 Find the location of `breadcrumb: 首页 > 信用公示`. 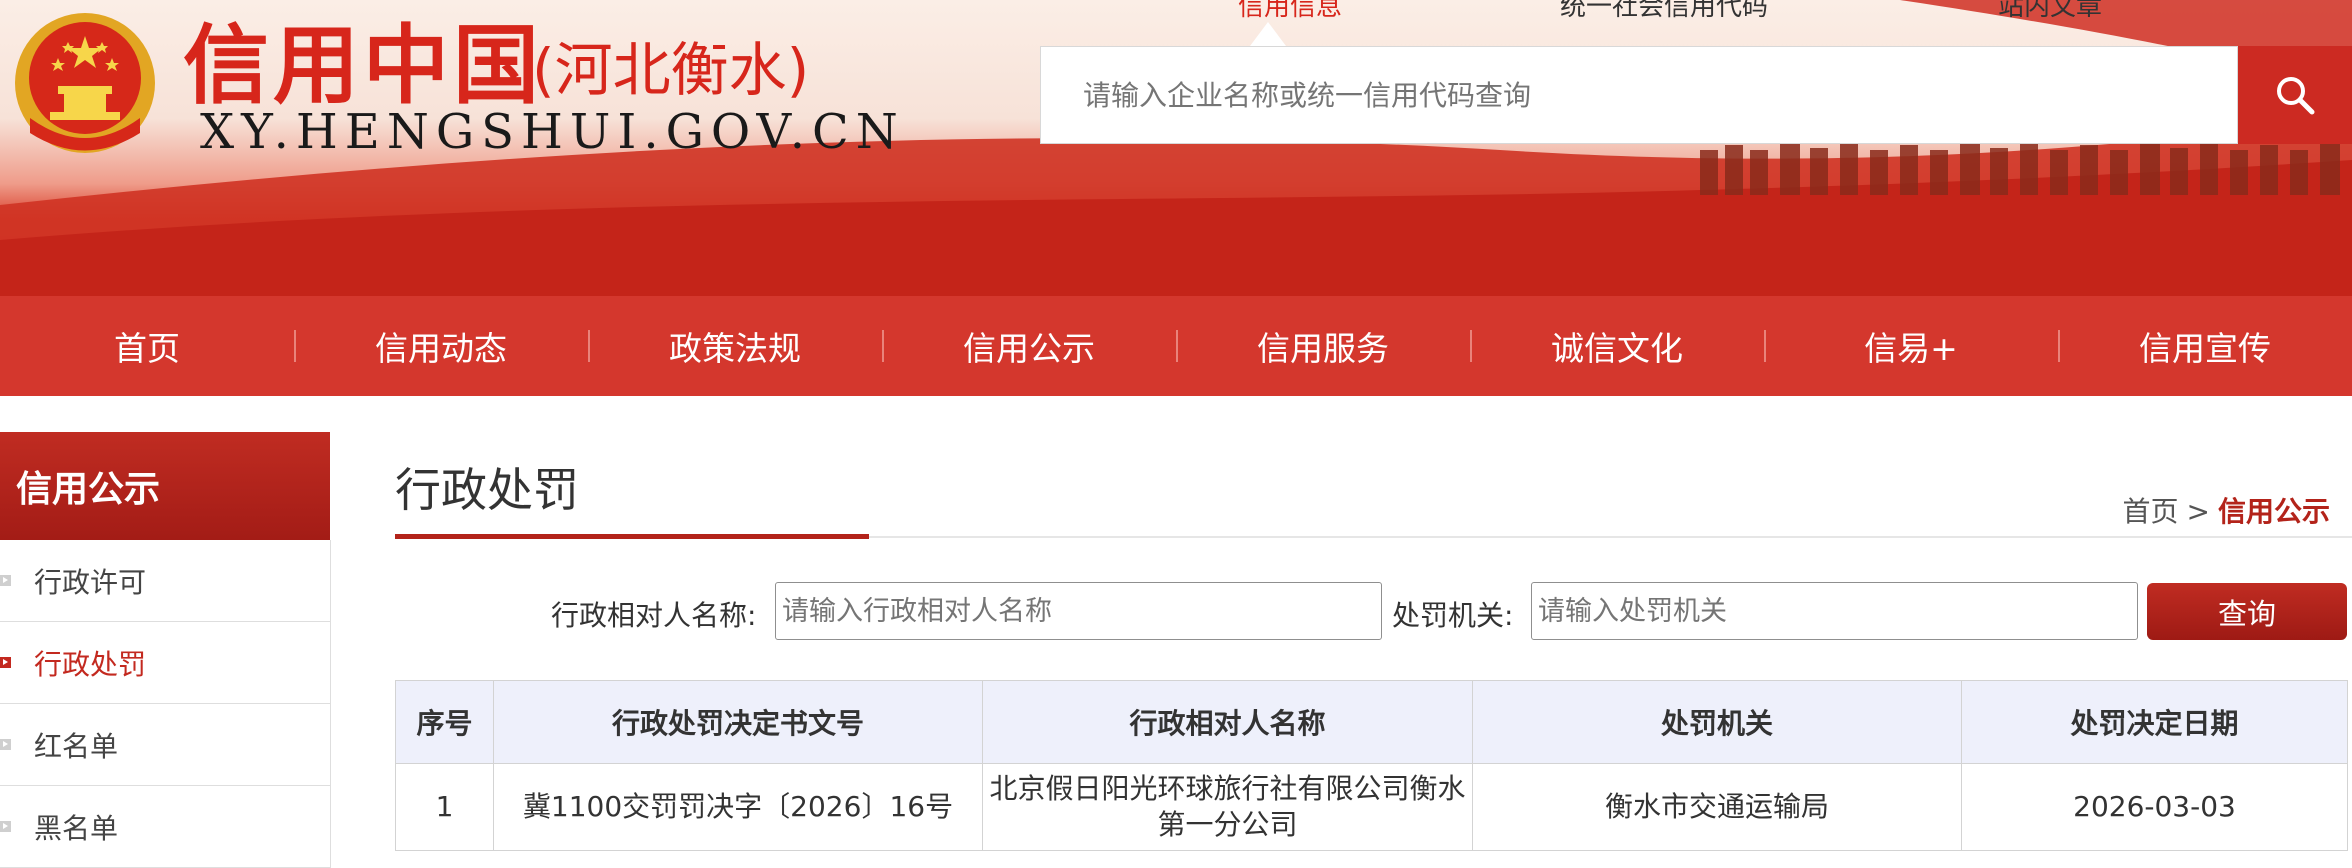

breadcrumb: 首页 > 信用公示 is located at coordinates (2227, 510).